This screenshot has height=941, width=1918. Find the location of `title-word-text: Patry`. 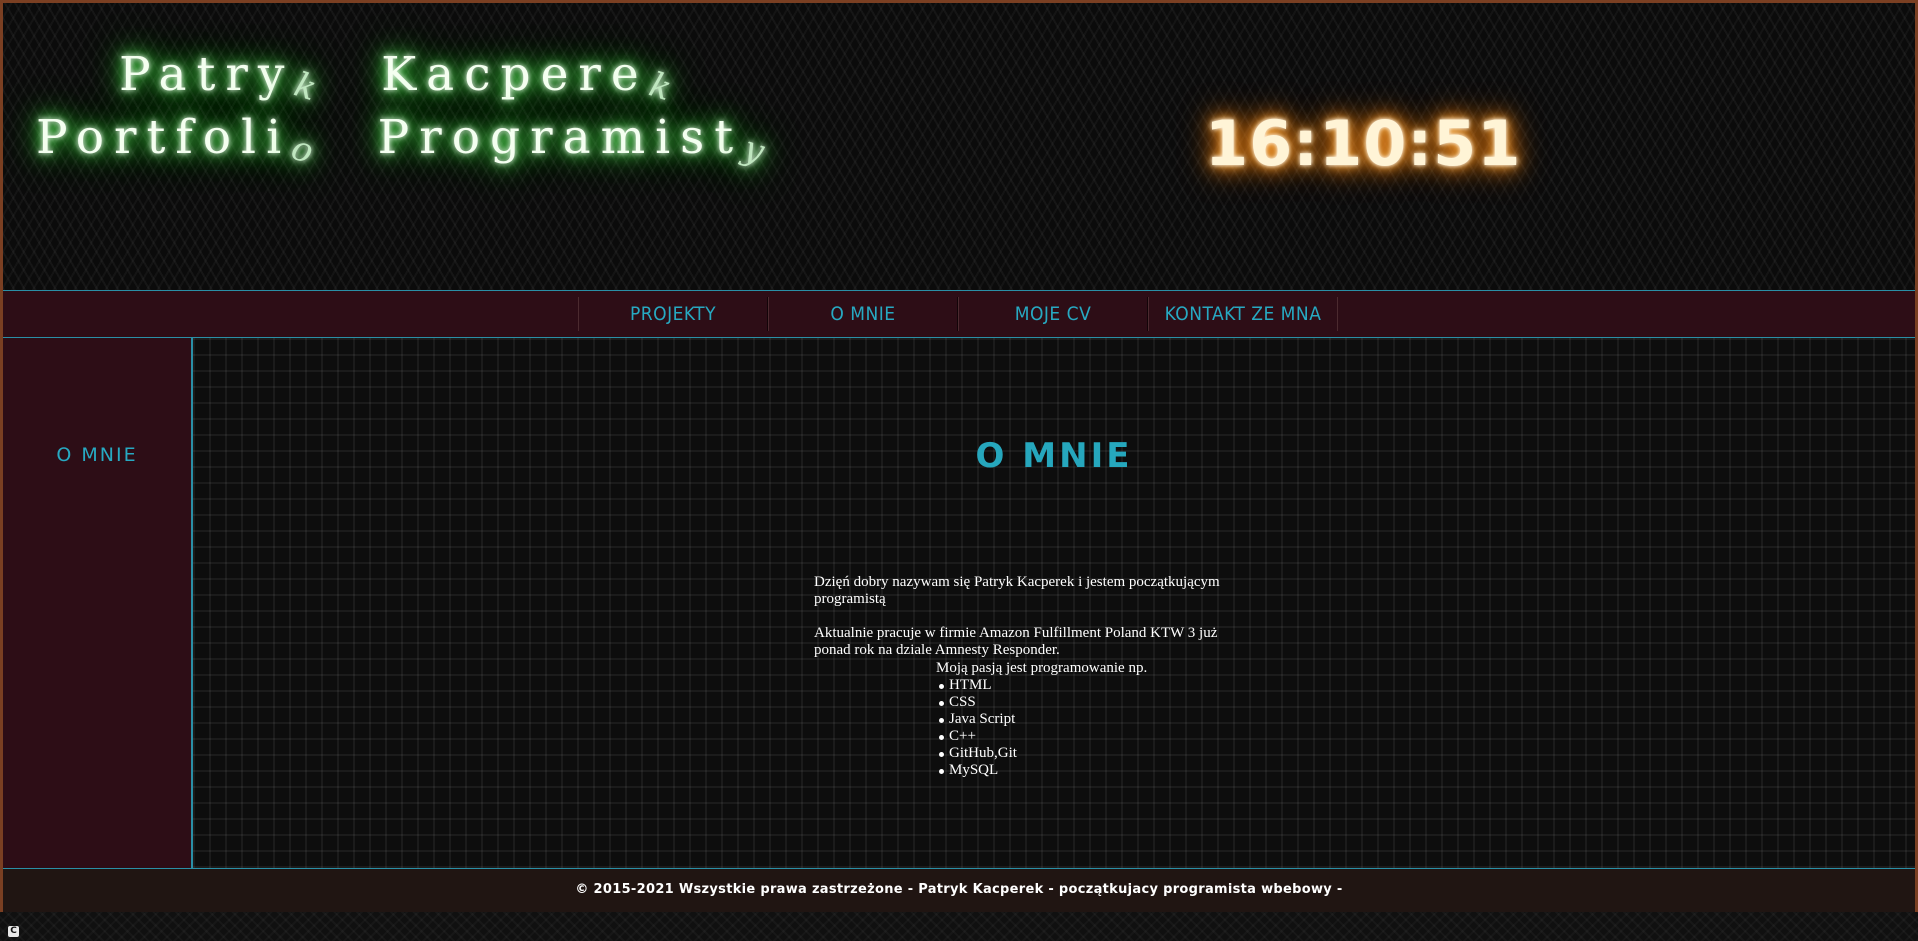

title-word-text: Patry is located at coordinates (207, 74).